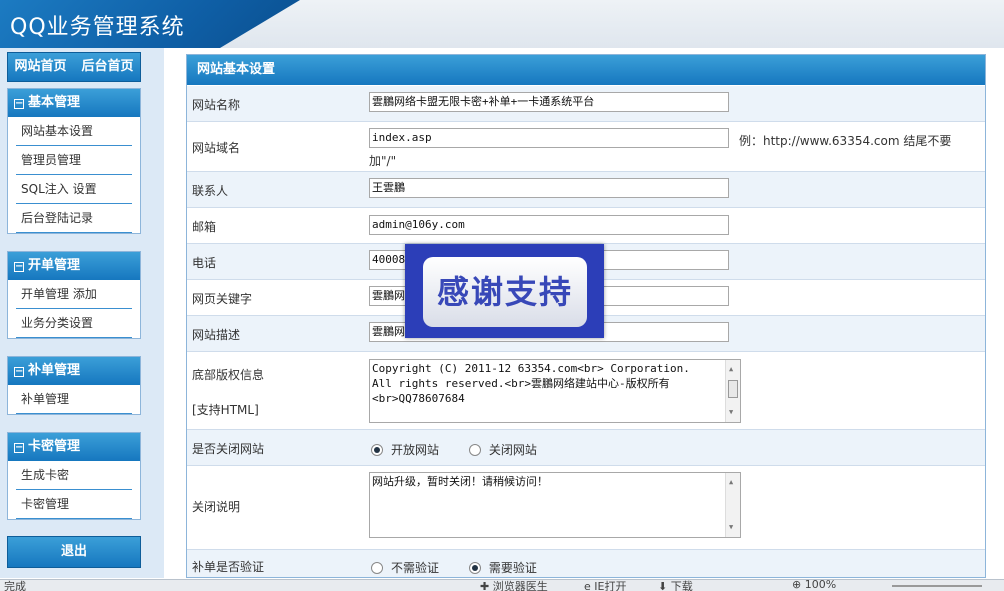  I want to click on browser-statusbar: 完成 ✚ 浏览器医生 e IE打开 ⬇ 下载 ⊕ 100%, so click(502, 585).